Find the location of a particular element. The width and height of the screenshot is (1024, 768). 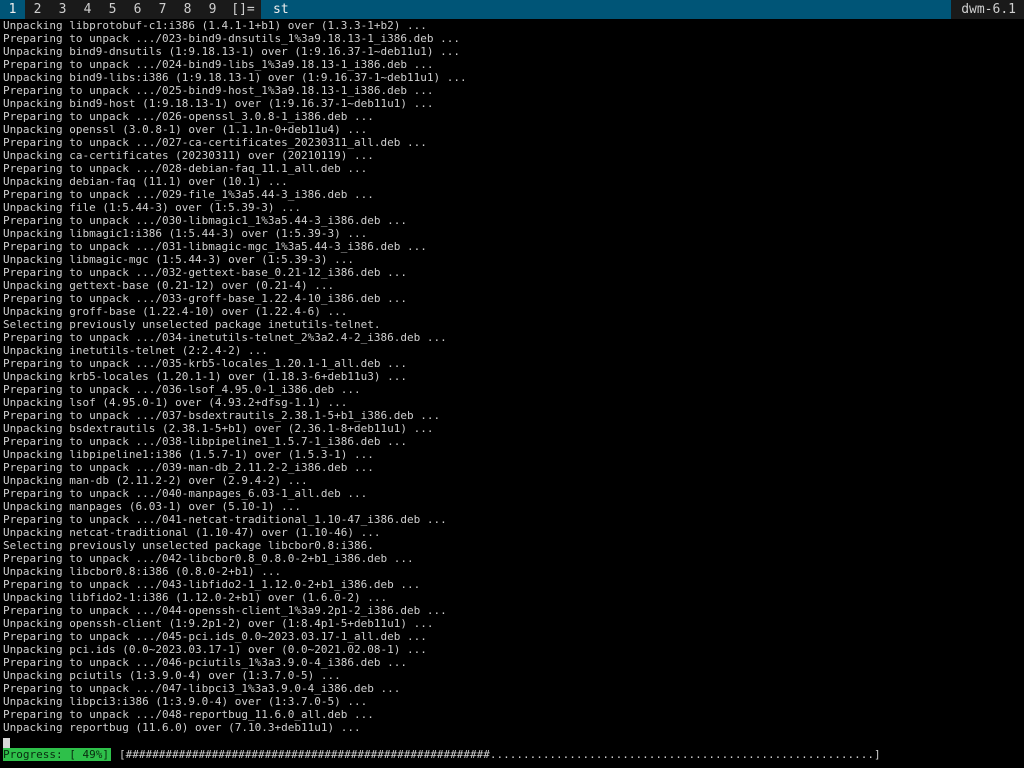

tag-8: 8 is located at coordinates (187, 9).